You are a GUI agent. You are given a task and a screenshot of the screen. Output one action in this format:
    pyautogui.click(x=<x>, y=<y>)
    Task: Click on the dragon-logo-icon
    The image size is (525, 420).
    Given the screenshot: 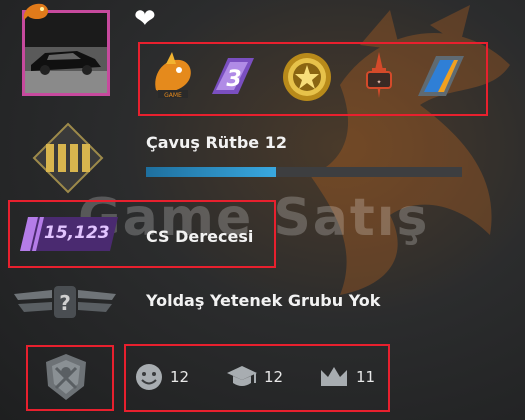 What is the action you would take?
    pyautogui.click(x=36, y=11)
    